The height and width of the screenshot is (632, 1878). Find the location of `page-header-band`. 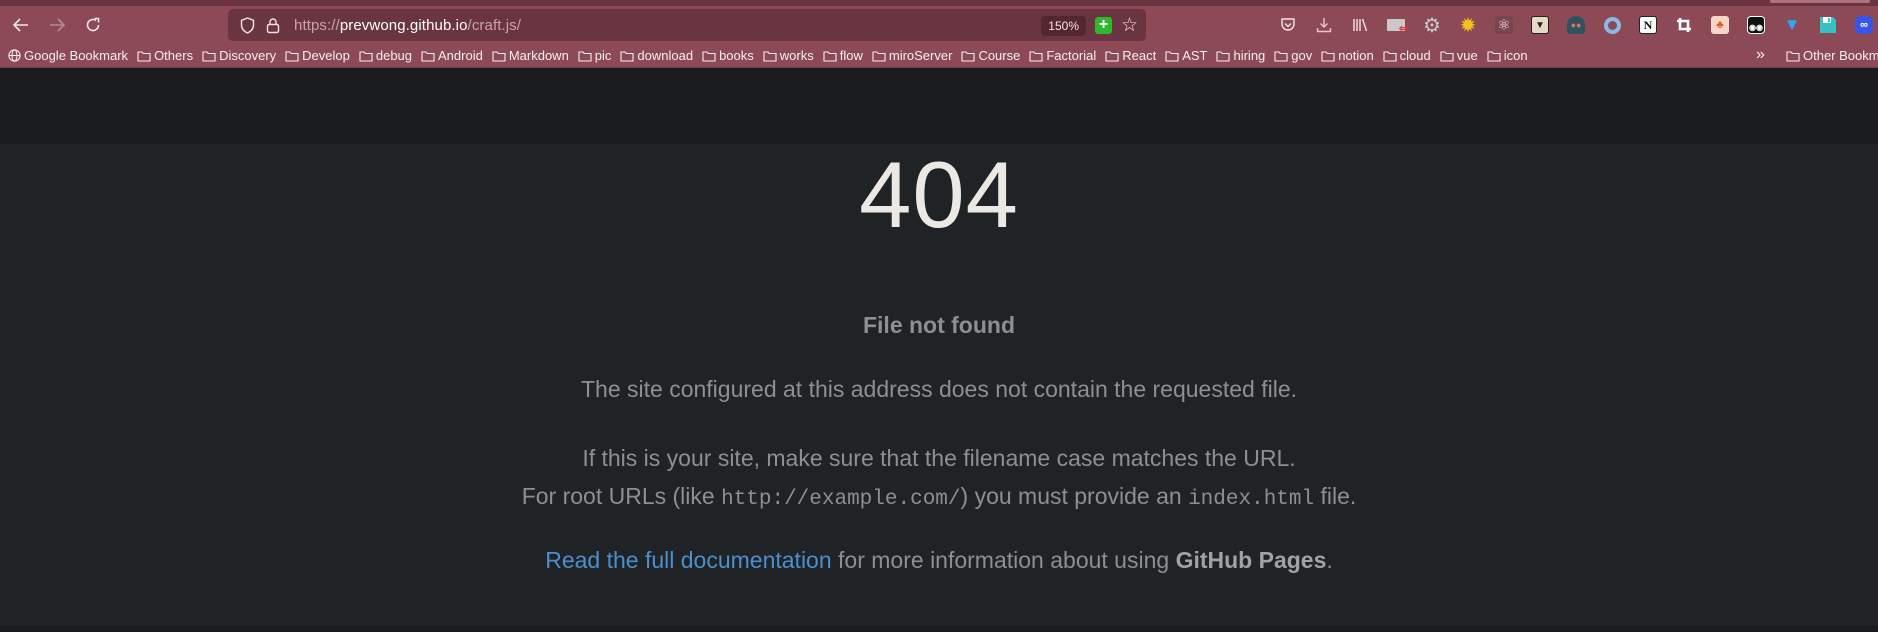

page-header-band is located at coordinates (939, 106).